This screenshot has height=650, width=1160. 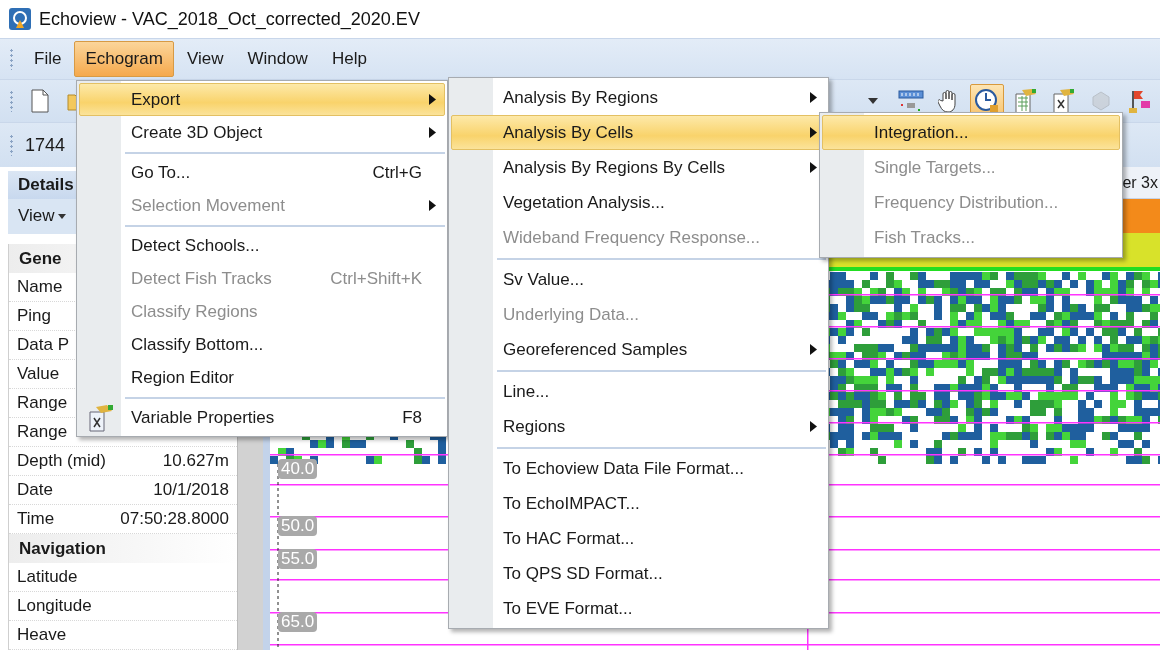 What do you see at coordinates (349, 59) in the screenshot?
I see `menu-bar-item: Help` at bounding box center [349, 59].